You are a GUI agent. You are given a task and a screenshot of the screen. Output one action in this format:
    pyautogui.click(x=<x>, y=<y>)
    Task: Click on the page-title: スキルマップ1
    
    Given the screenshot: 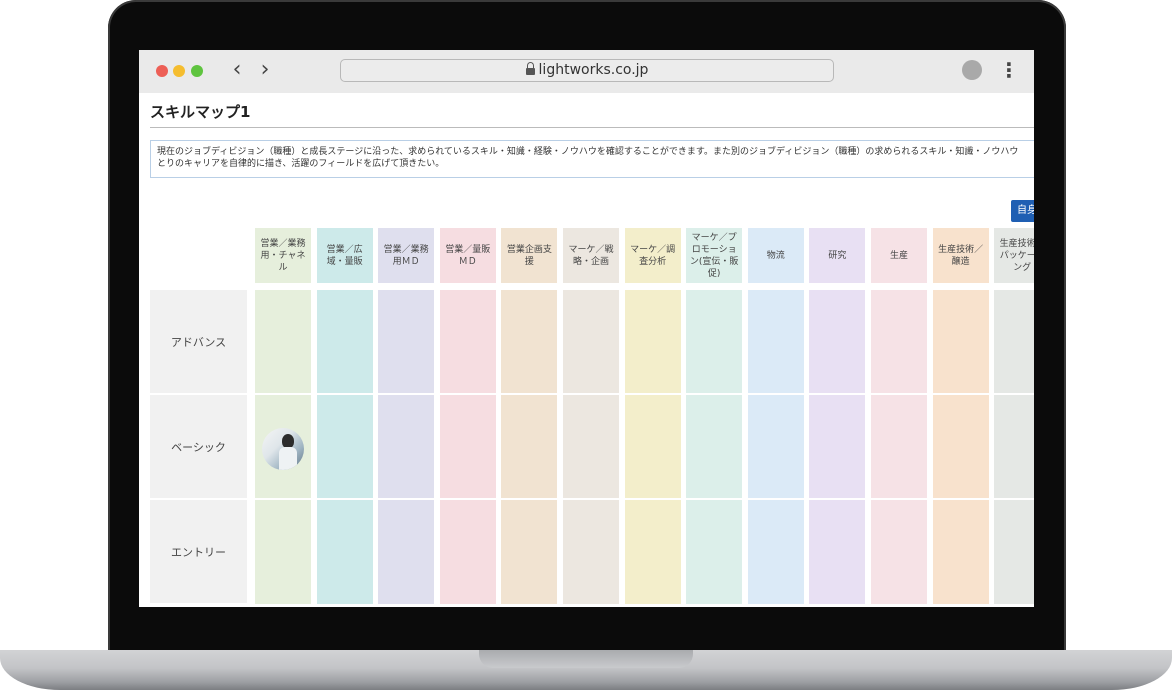 What is the action you would take?
    pyautogui.click(x=200, y=112)
    